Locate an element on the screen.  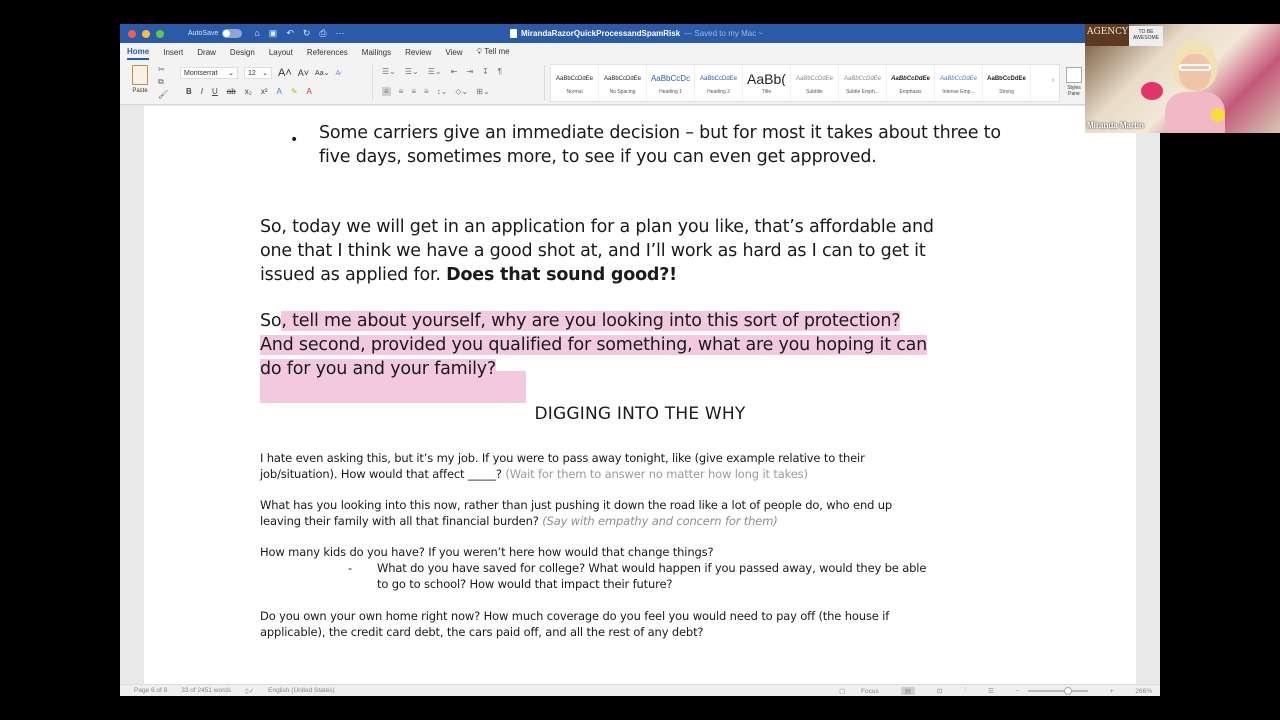
align-right-icon: ≡ is located at coordinates (413, 91).